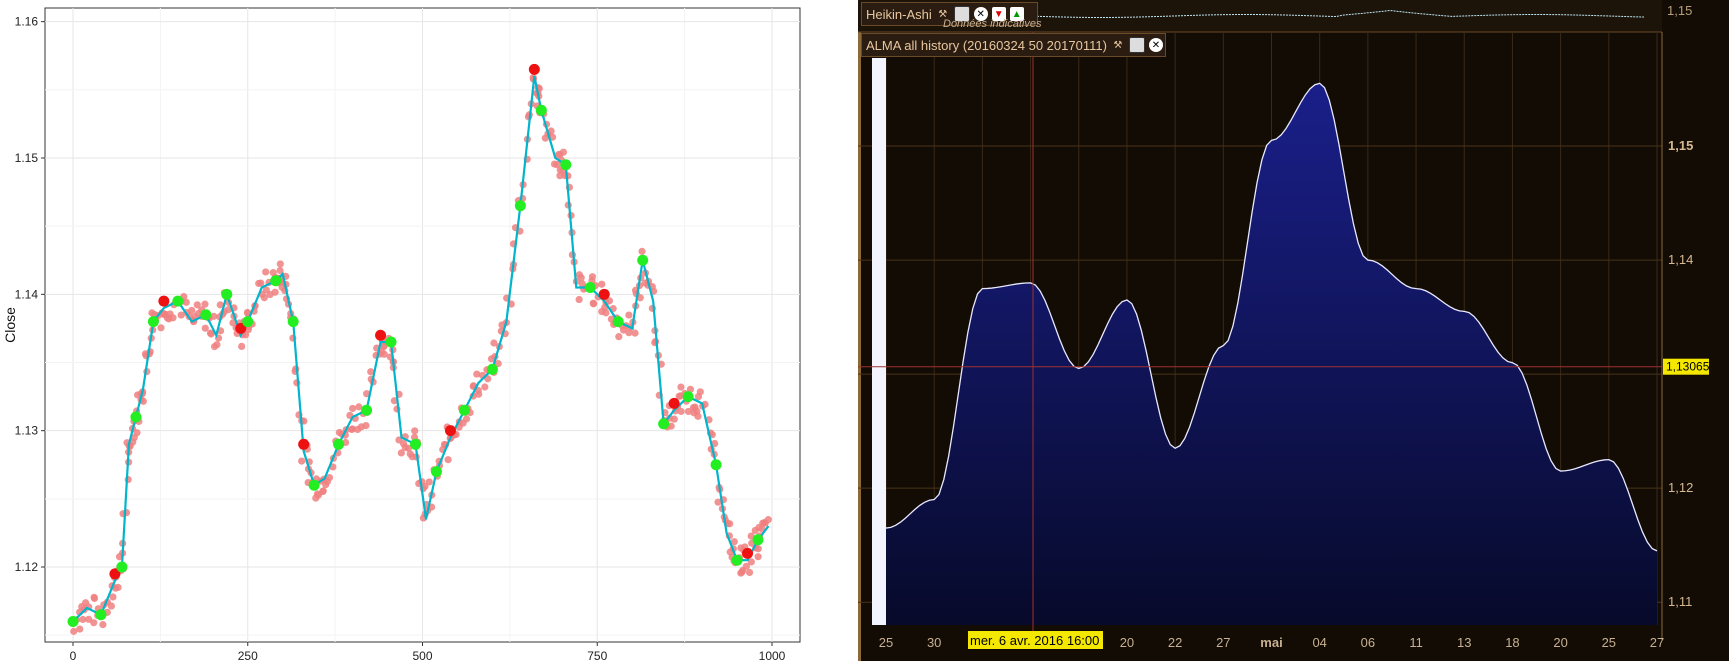 The height and width of the screenshot is (666, 1729). Describe the element at coordinates (422, 655) in the screenshot. I see `x-tick-label: 500` at that location.